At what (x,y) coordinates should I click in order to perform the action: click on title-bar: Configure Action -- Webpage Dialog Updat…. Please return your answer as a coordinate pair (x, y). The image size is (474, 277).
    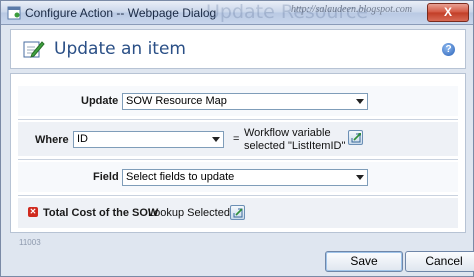
    Looking at the image, I should click on (237, 13).